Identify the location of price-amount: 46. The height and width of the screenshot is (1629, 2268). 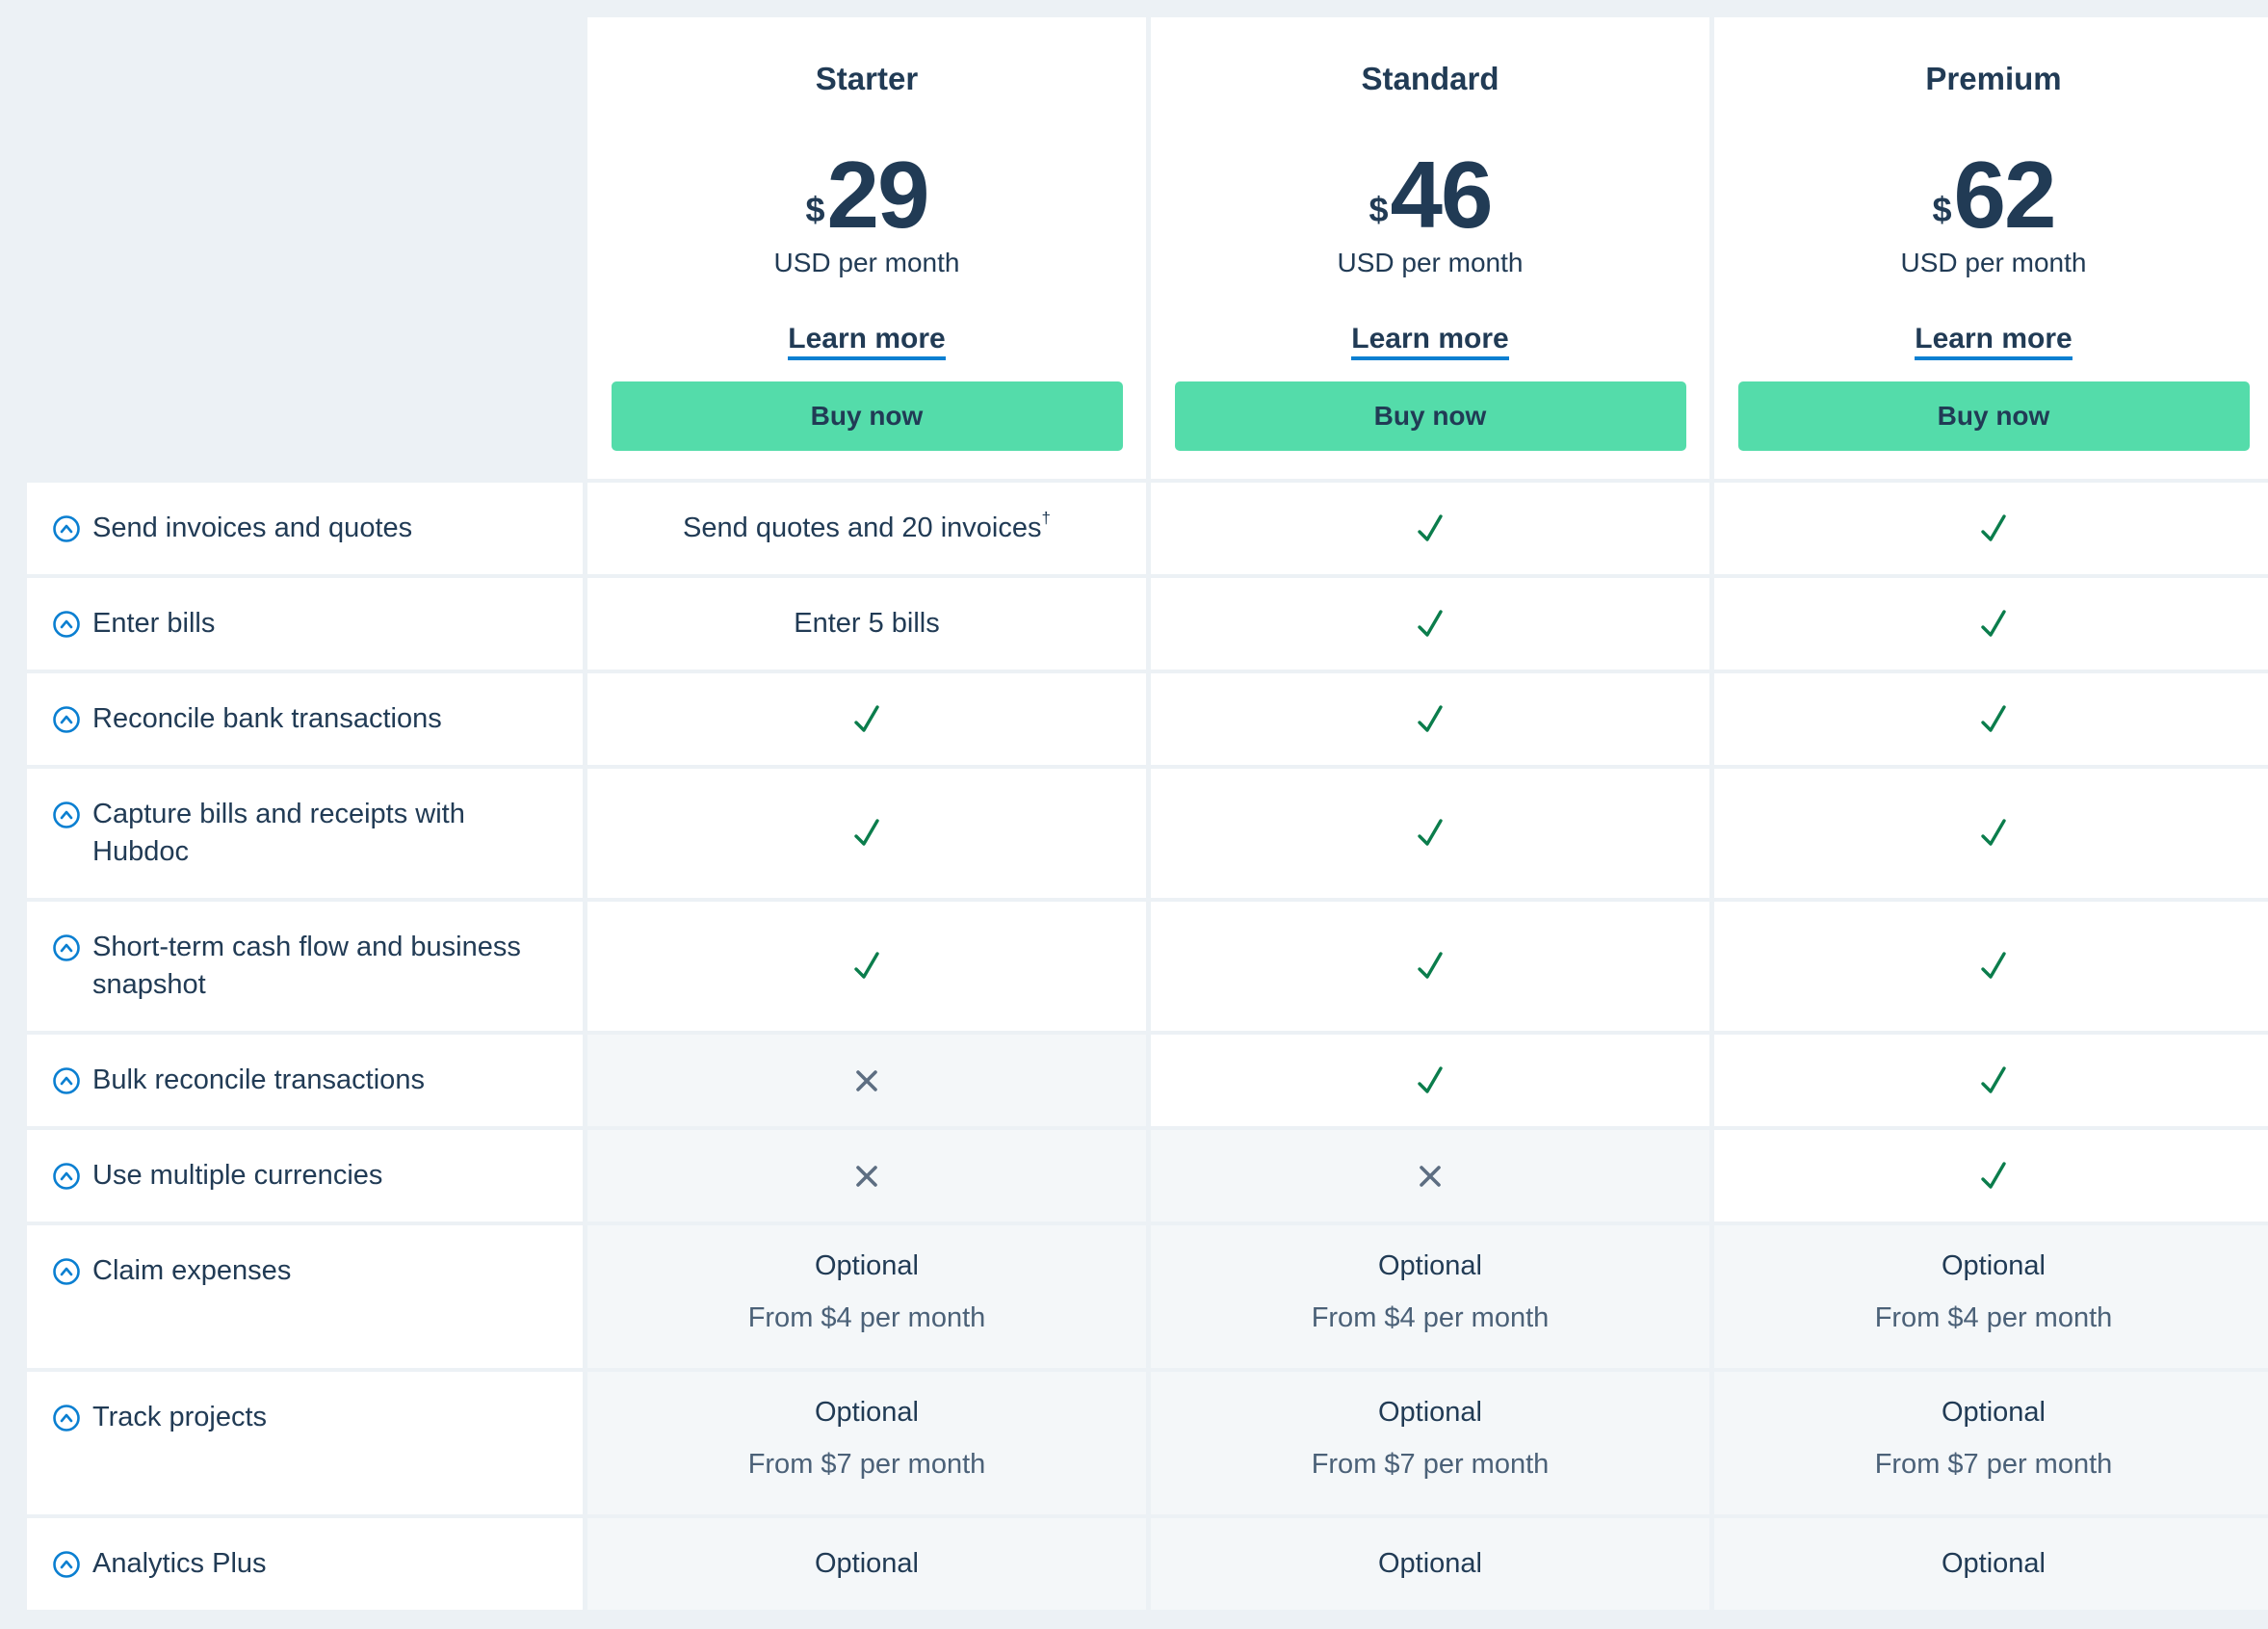
(1442, 195).